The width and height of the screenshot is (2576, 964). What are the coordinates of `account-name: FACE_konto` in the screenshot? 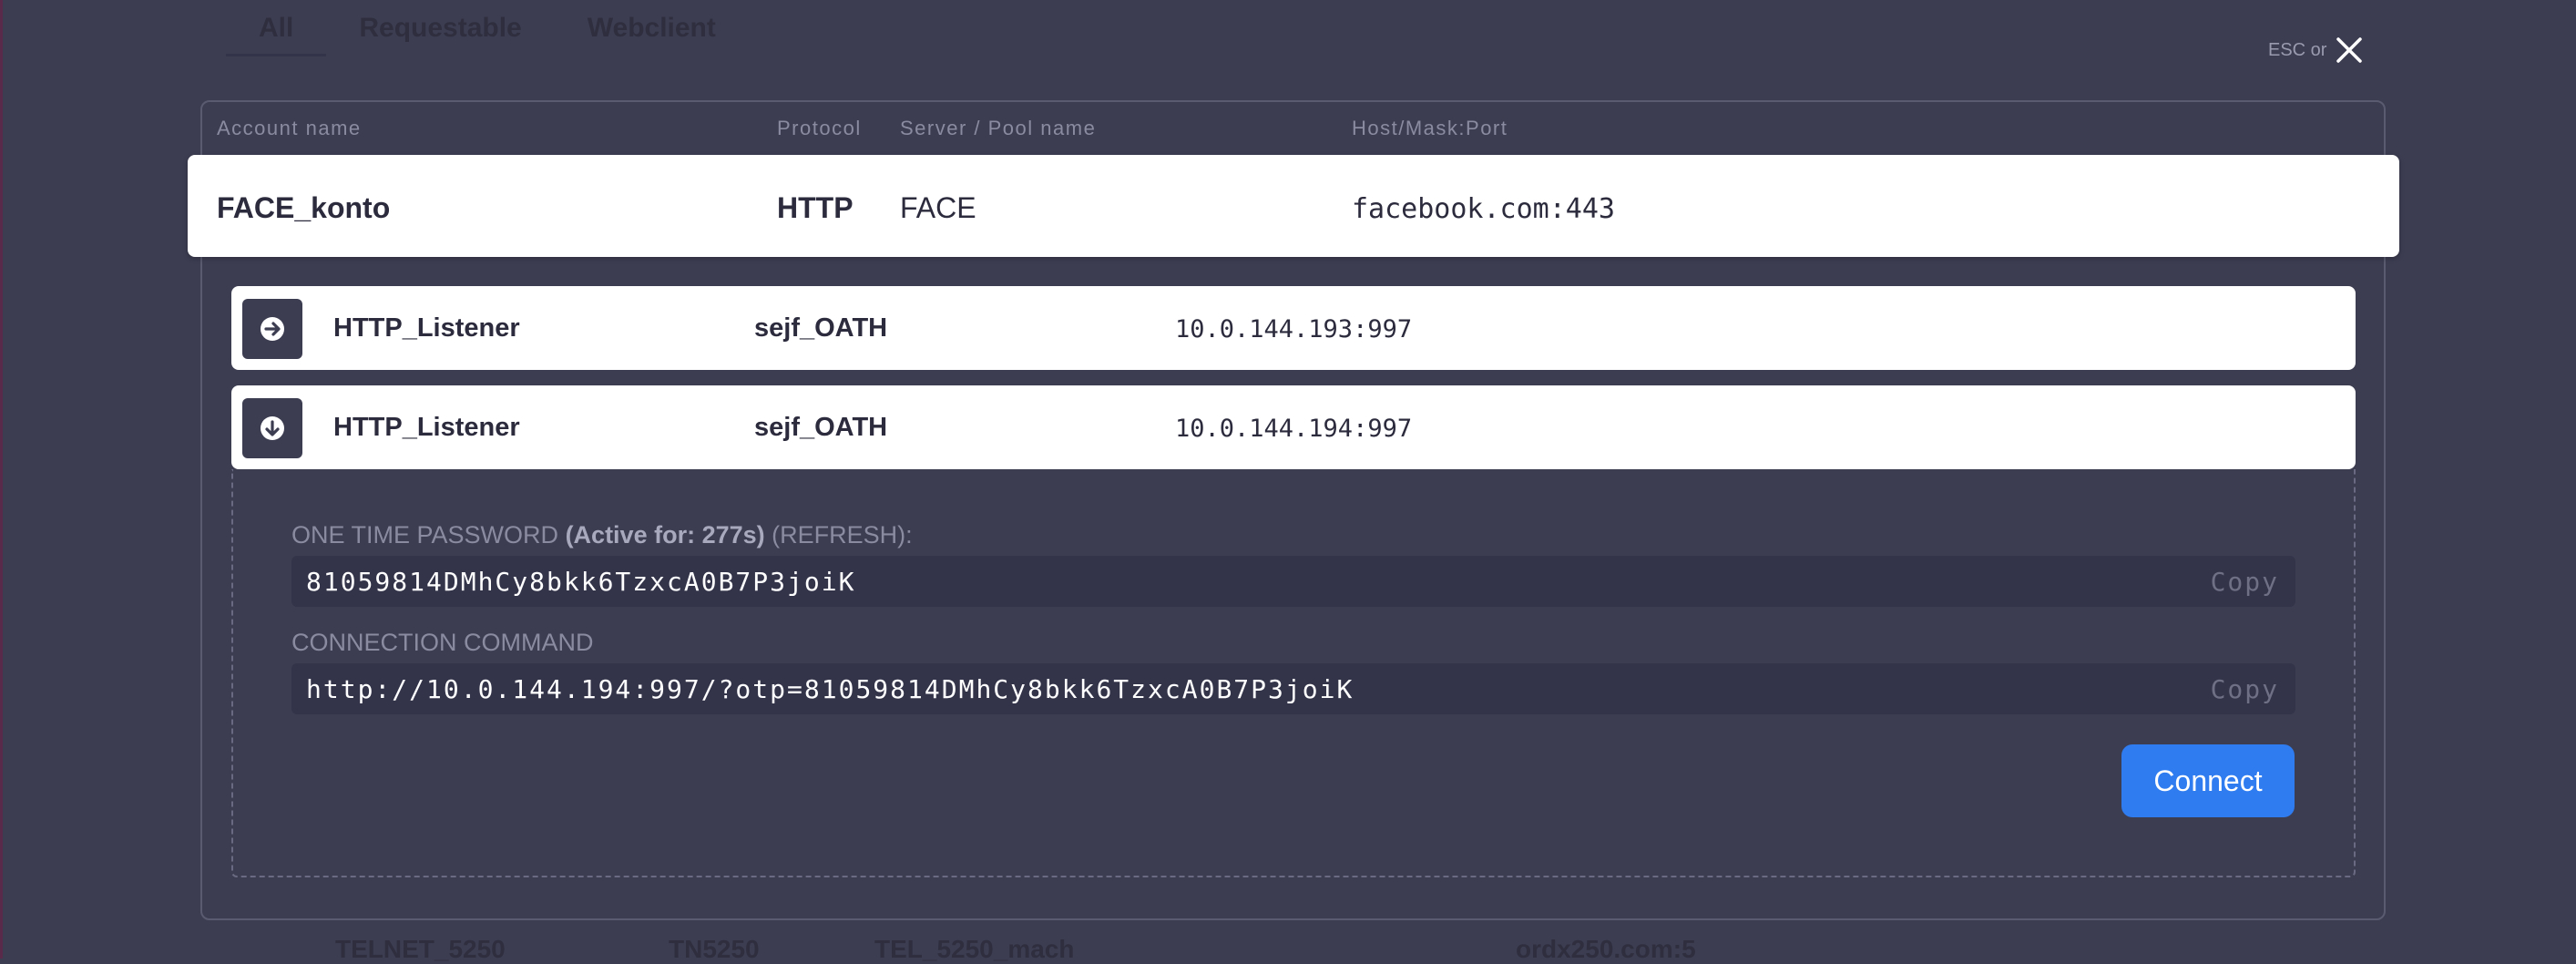 It's located at (304, 208).